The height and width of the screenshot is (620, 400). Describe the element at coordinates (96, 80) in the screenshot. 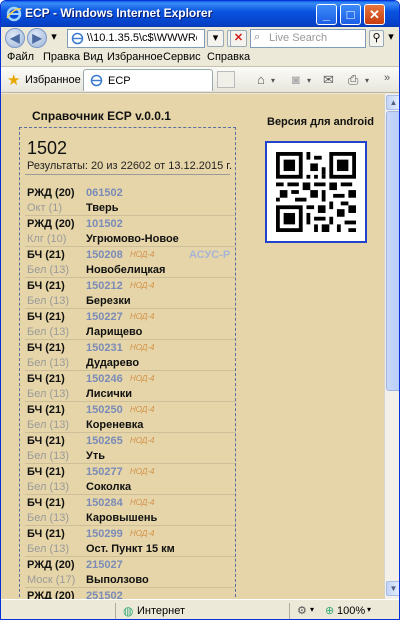

I see `page-icon` at that location.